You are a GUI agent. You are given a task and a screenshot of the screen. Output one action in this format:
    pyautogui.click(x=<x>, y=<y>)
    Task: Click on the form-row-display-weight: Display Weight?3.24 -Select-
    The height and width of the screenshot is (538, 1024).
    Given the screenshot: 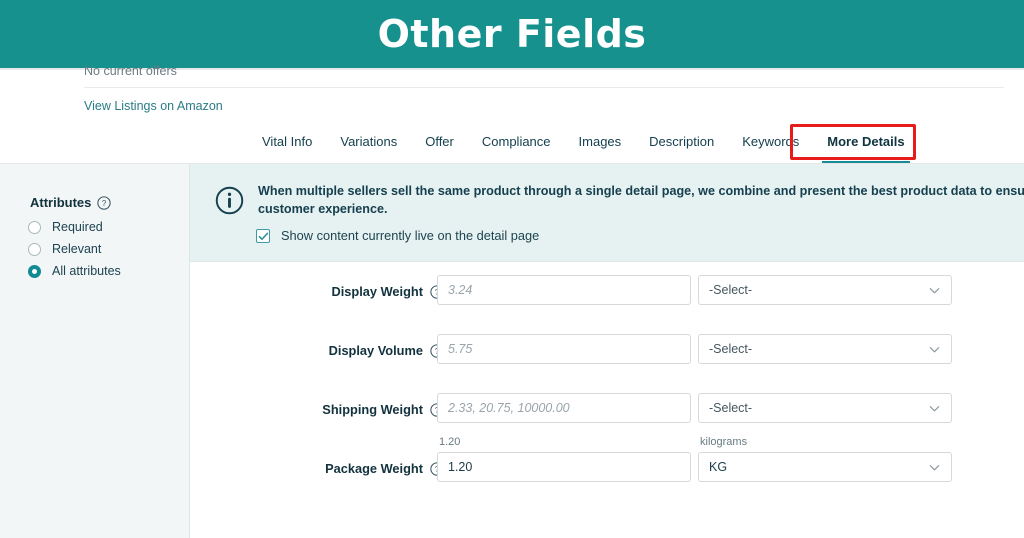 What is the action you would take?
    pyautogui.click(x=607, y=292)
    